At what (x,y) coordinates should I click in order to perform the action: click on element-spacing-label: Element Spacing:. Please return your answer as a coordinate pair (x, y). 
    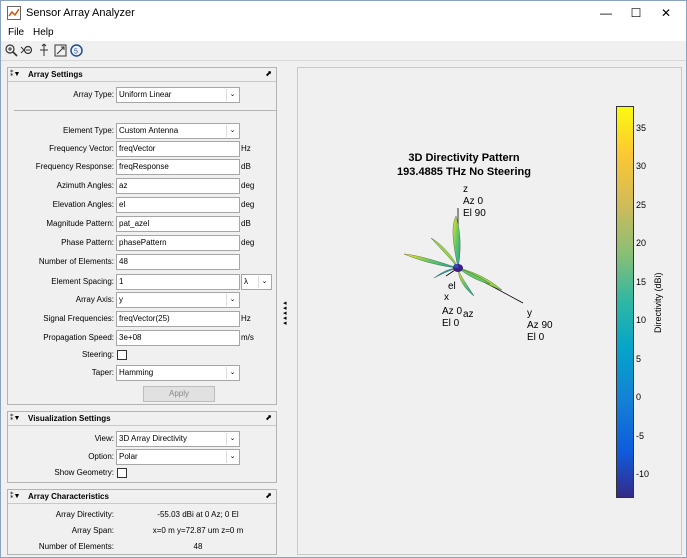
    Looking at the image, I should click on (82, 281).